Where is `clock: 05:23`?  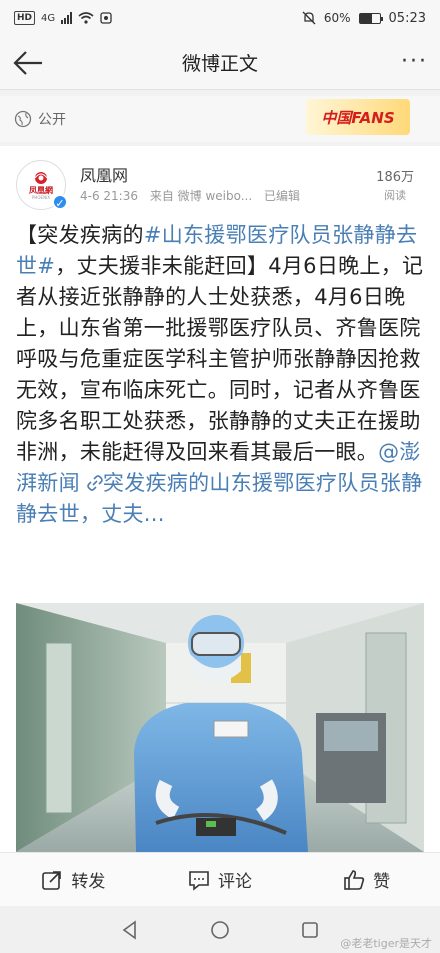 clock: 05:23 is located at coordinates (407, 18).